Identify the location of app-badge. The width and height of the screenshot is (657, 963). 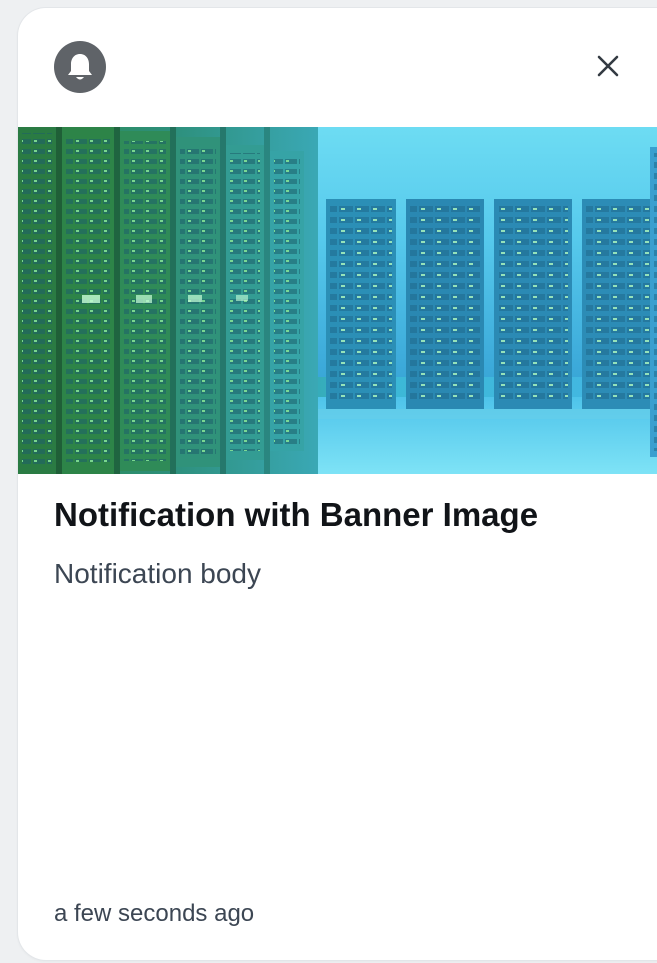
(80, 67).